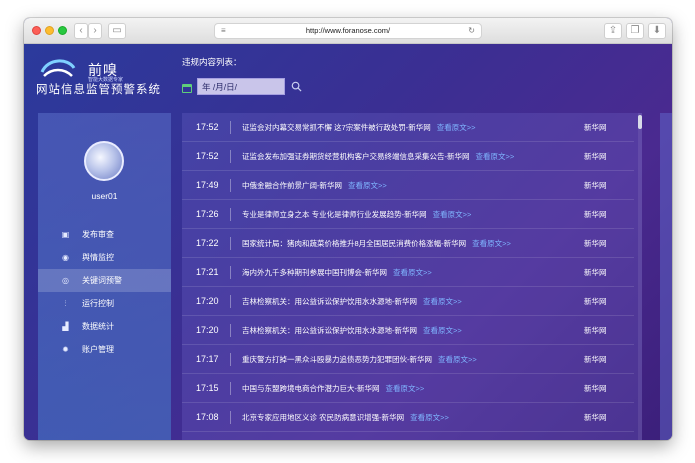 The image size is (695, 463). Describe the element at coordinates (613, 31) in the screenshot. I see `share-icon: ⇪` at that location.